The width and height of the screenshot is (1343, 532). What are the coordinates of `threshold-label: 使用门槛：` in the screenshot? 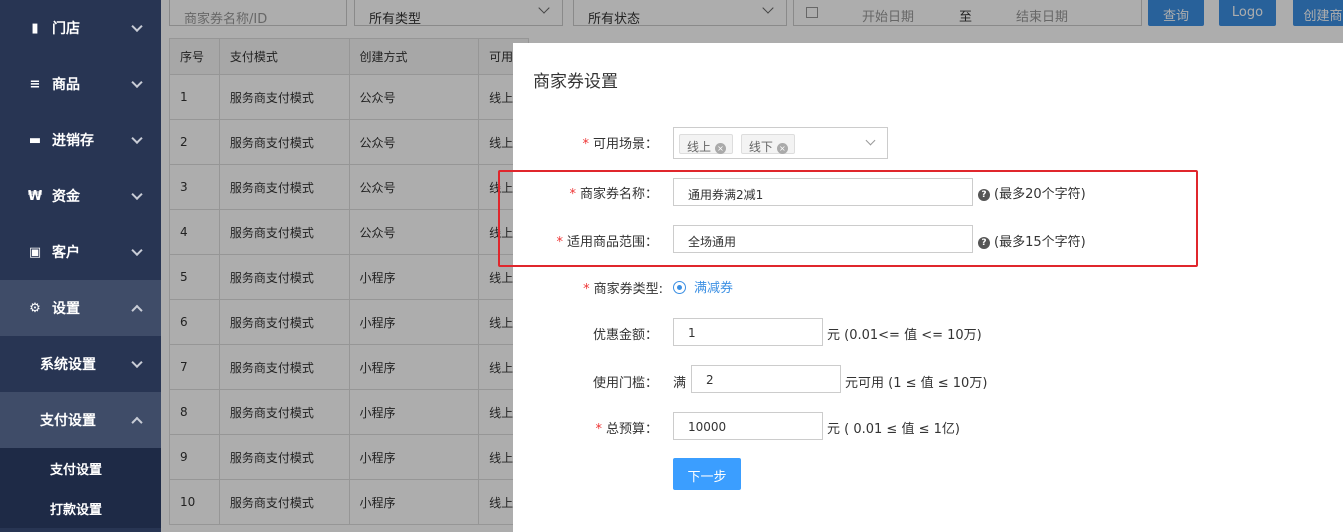 It's located at (625, 383).